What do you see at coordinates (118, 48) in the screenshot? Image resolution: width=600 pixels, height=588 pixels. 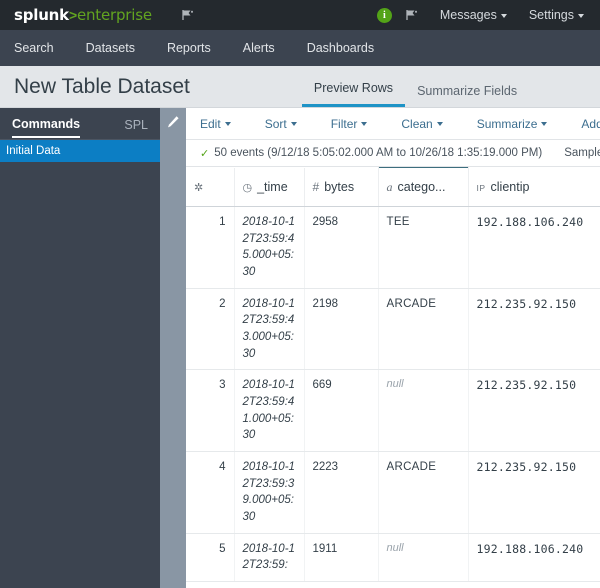 I see `nav-item-datasets: Datasets` at bounding box center [118, 48].